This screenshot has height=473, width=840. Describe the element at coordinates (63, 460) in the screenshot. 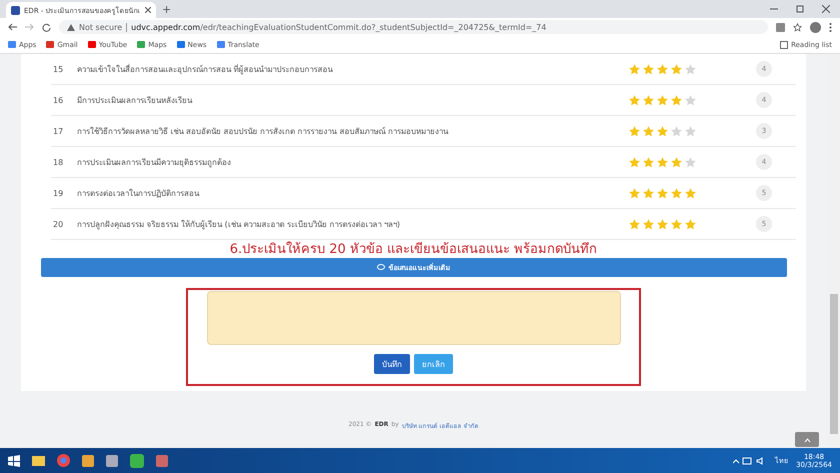

I see `browser-icon` at that location.